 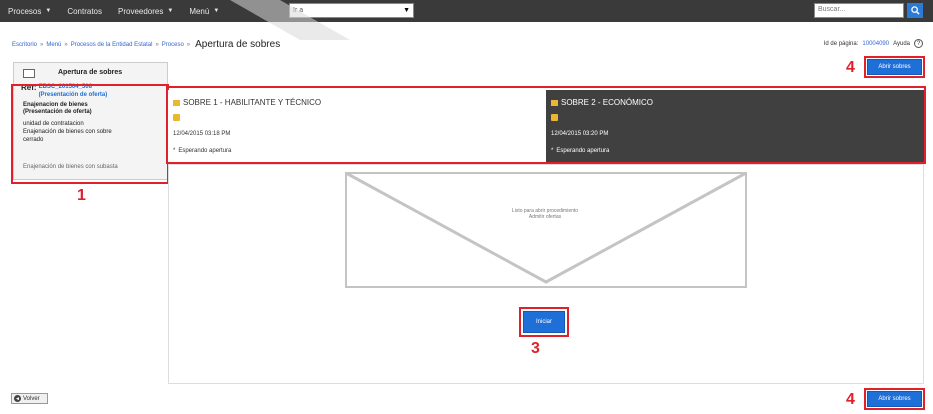 What do you see at coordinates (918, 43) in the screenshot?
I see `help-icon: ?` at bounding box center [918, 43].